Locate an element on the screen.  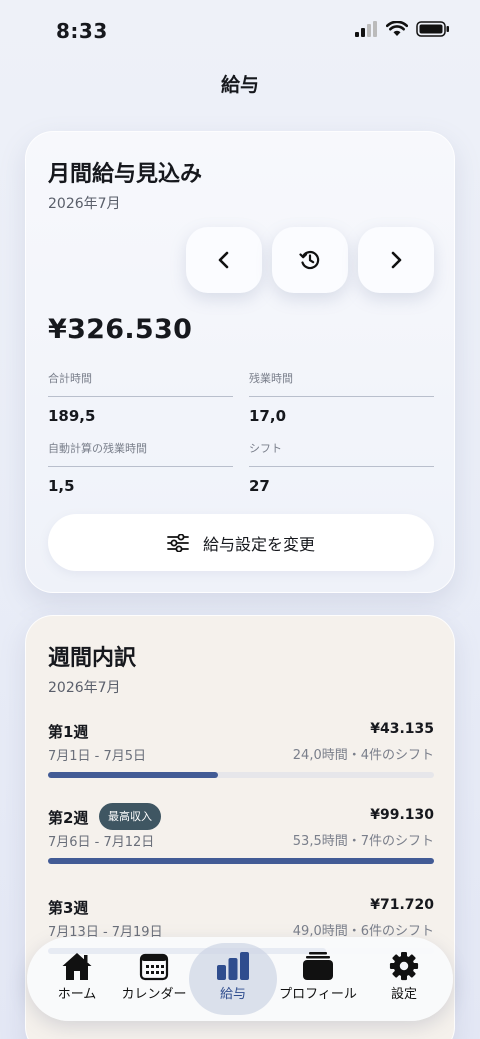
week-amount: ¥99.130 is located at coordinates (402, 815).